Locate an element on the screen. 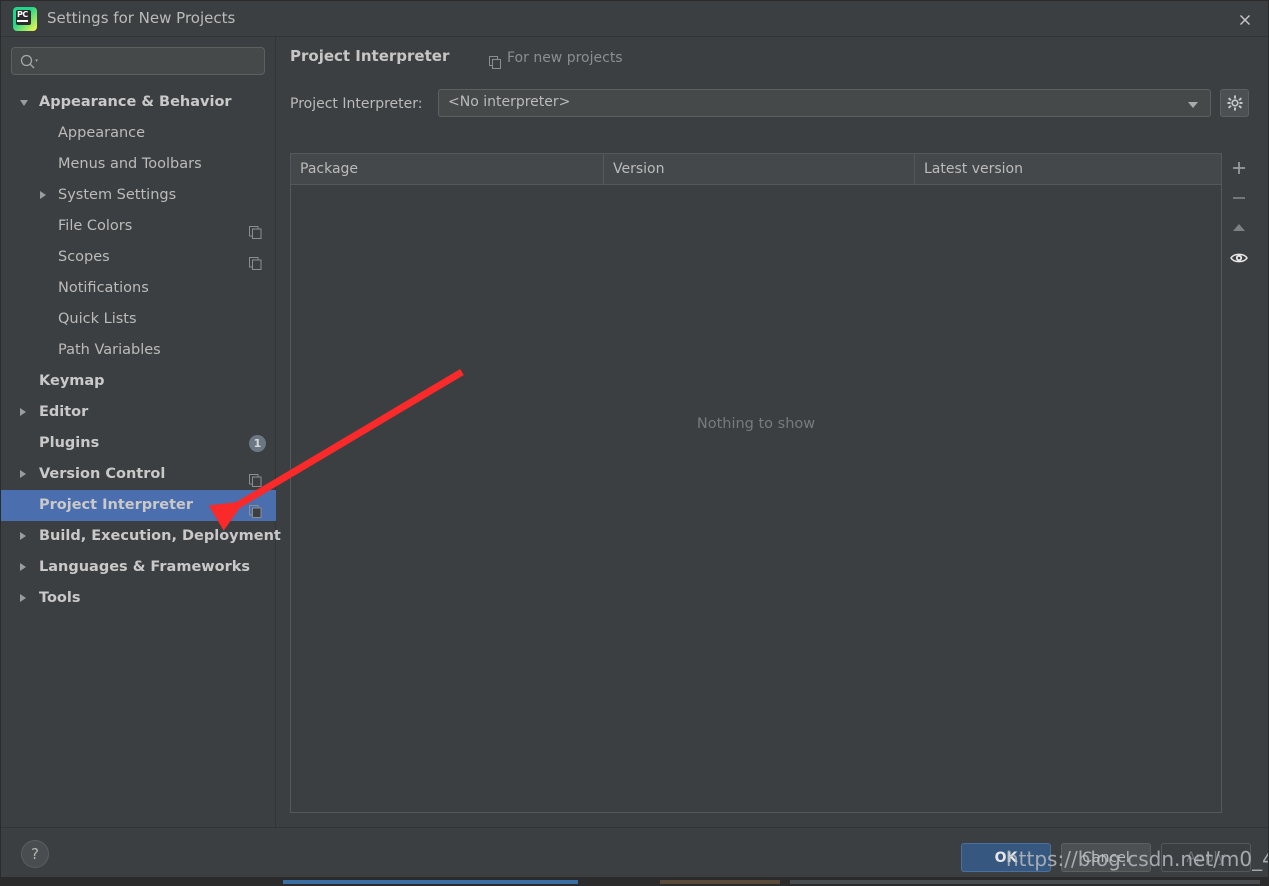 The image size is (1269, 886). column-header: Package is located at coordinates (447, 169).